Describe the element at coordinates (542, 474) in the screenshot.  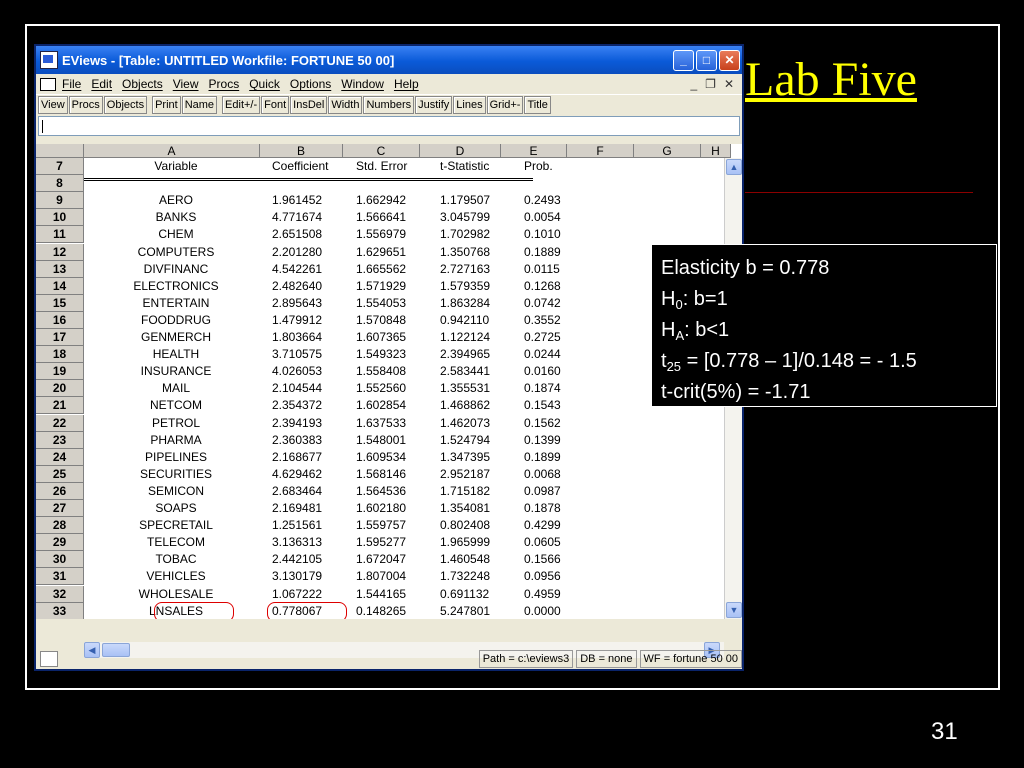
I see `table-cell: 0.0068` at that location.